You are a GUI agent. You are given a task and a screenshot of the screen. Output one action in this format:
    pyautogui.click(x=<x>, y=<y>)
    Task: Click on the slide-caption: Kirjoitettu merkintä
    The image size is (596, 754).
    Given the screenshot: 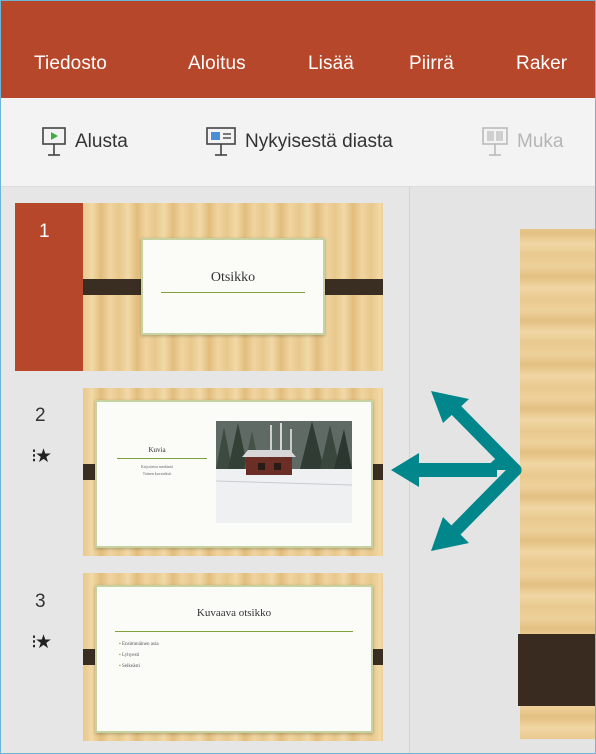 What is the action you would take?
    pyautogui.click(x=157, y=466)
    